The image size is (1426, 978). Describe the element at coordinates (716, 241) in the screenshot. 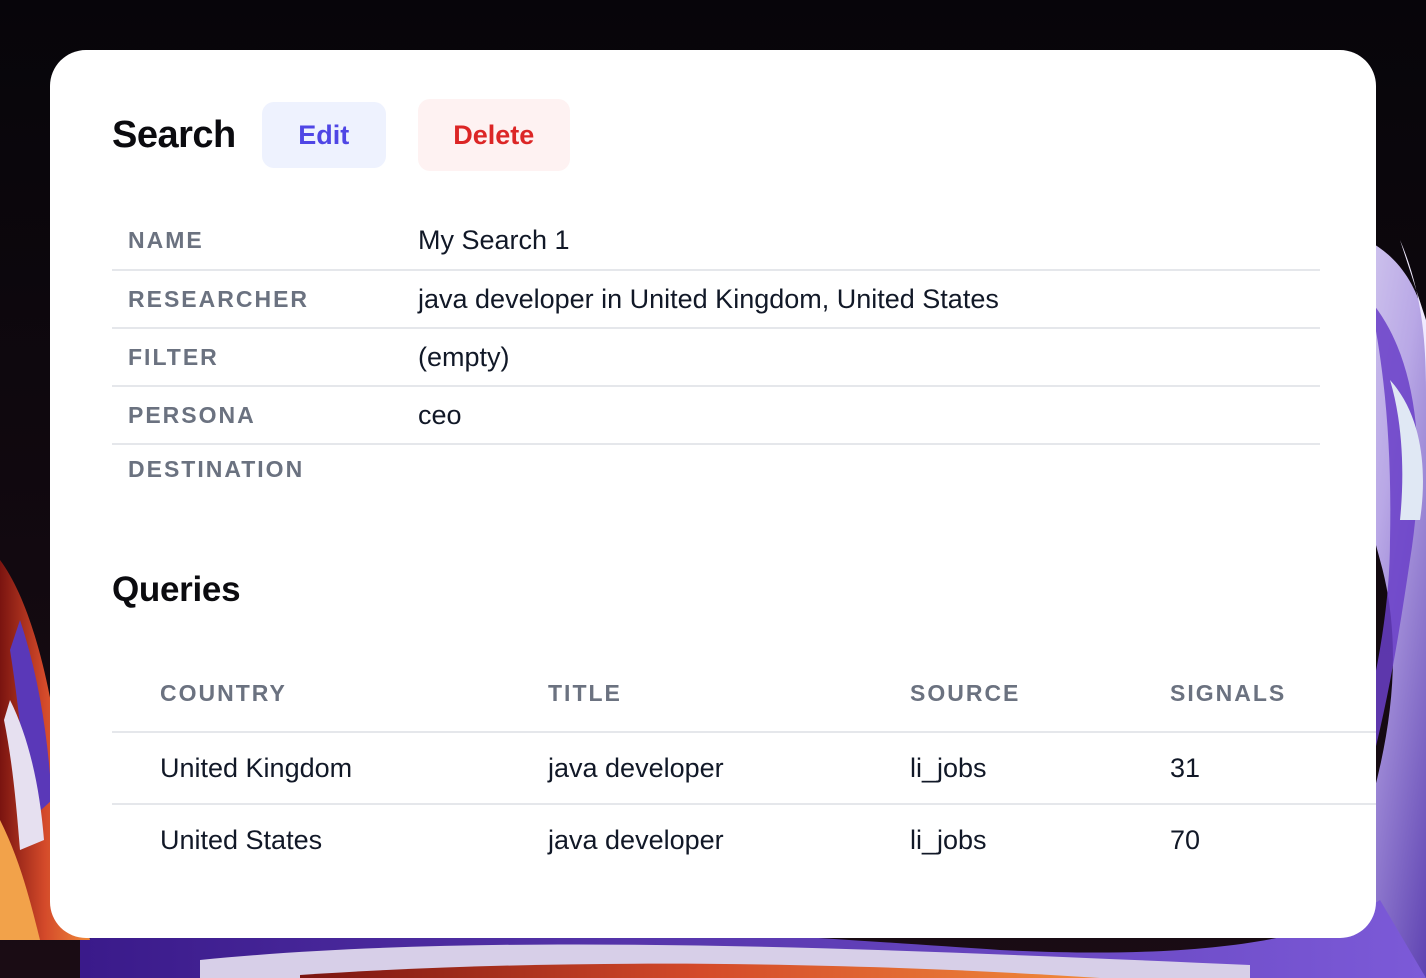

I see `detail-row-name: NAME My Search 1` at that location.